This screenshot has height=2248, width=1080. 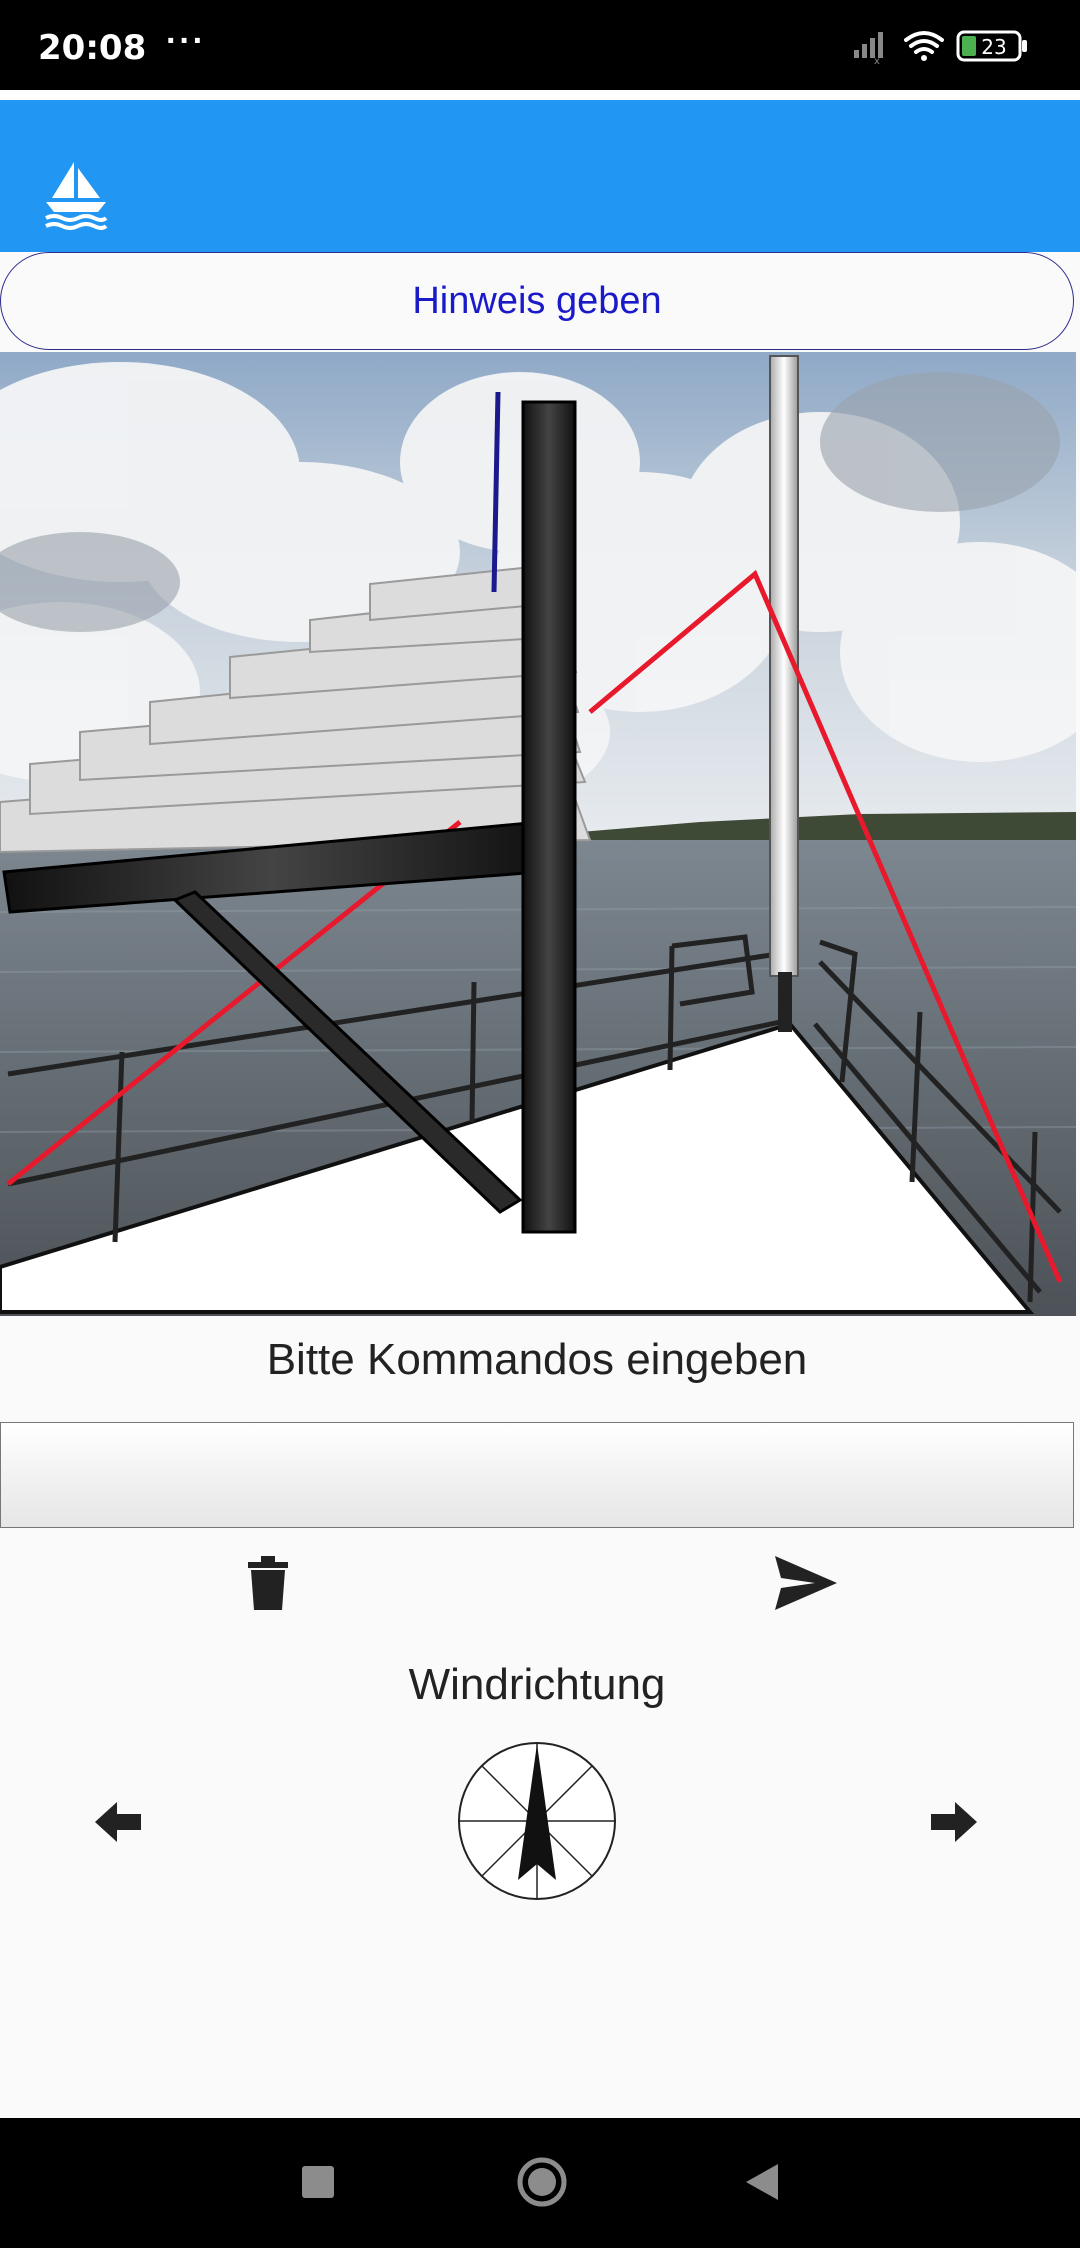 I want to click on wind-left-button, so click(x=118, y=1822).